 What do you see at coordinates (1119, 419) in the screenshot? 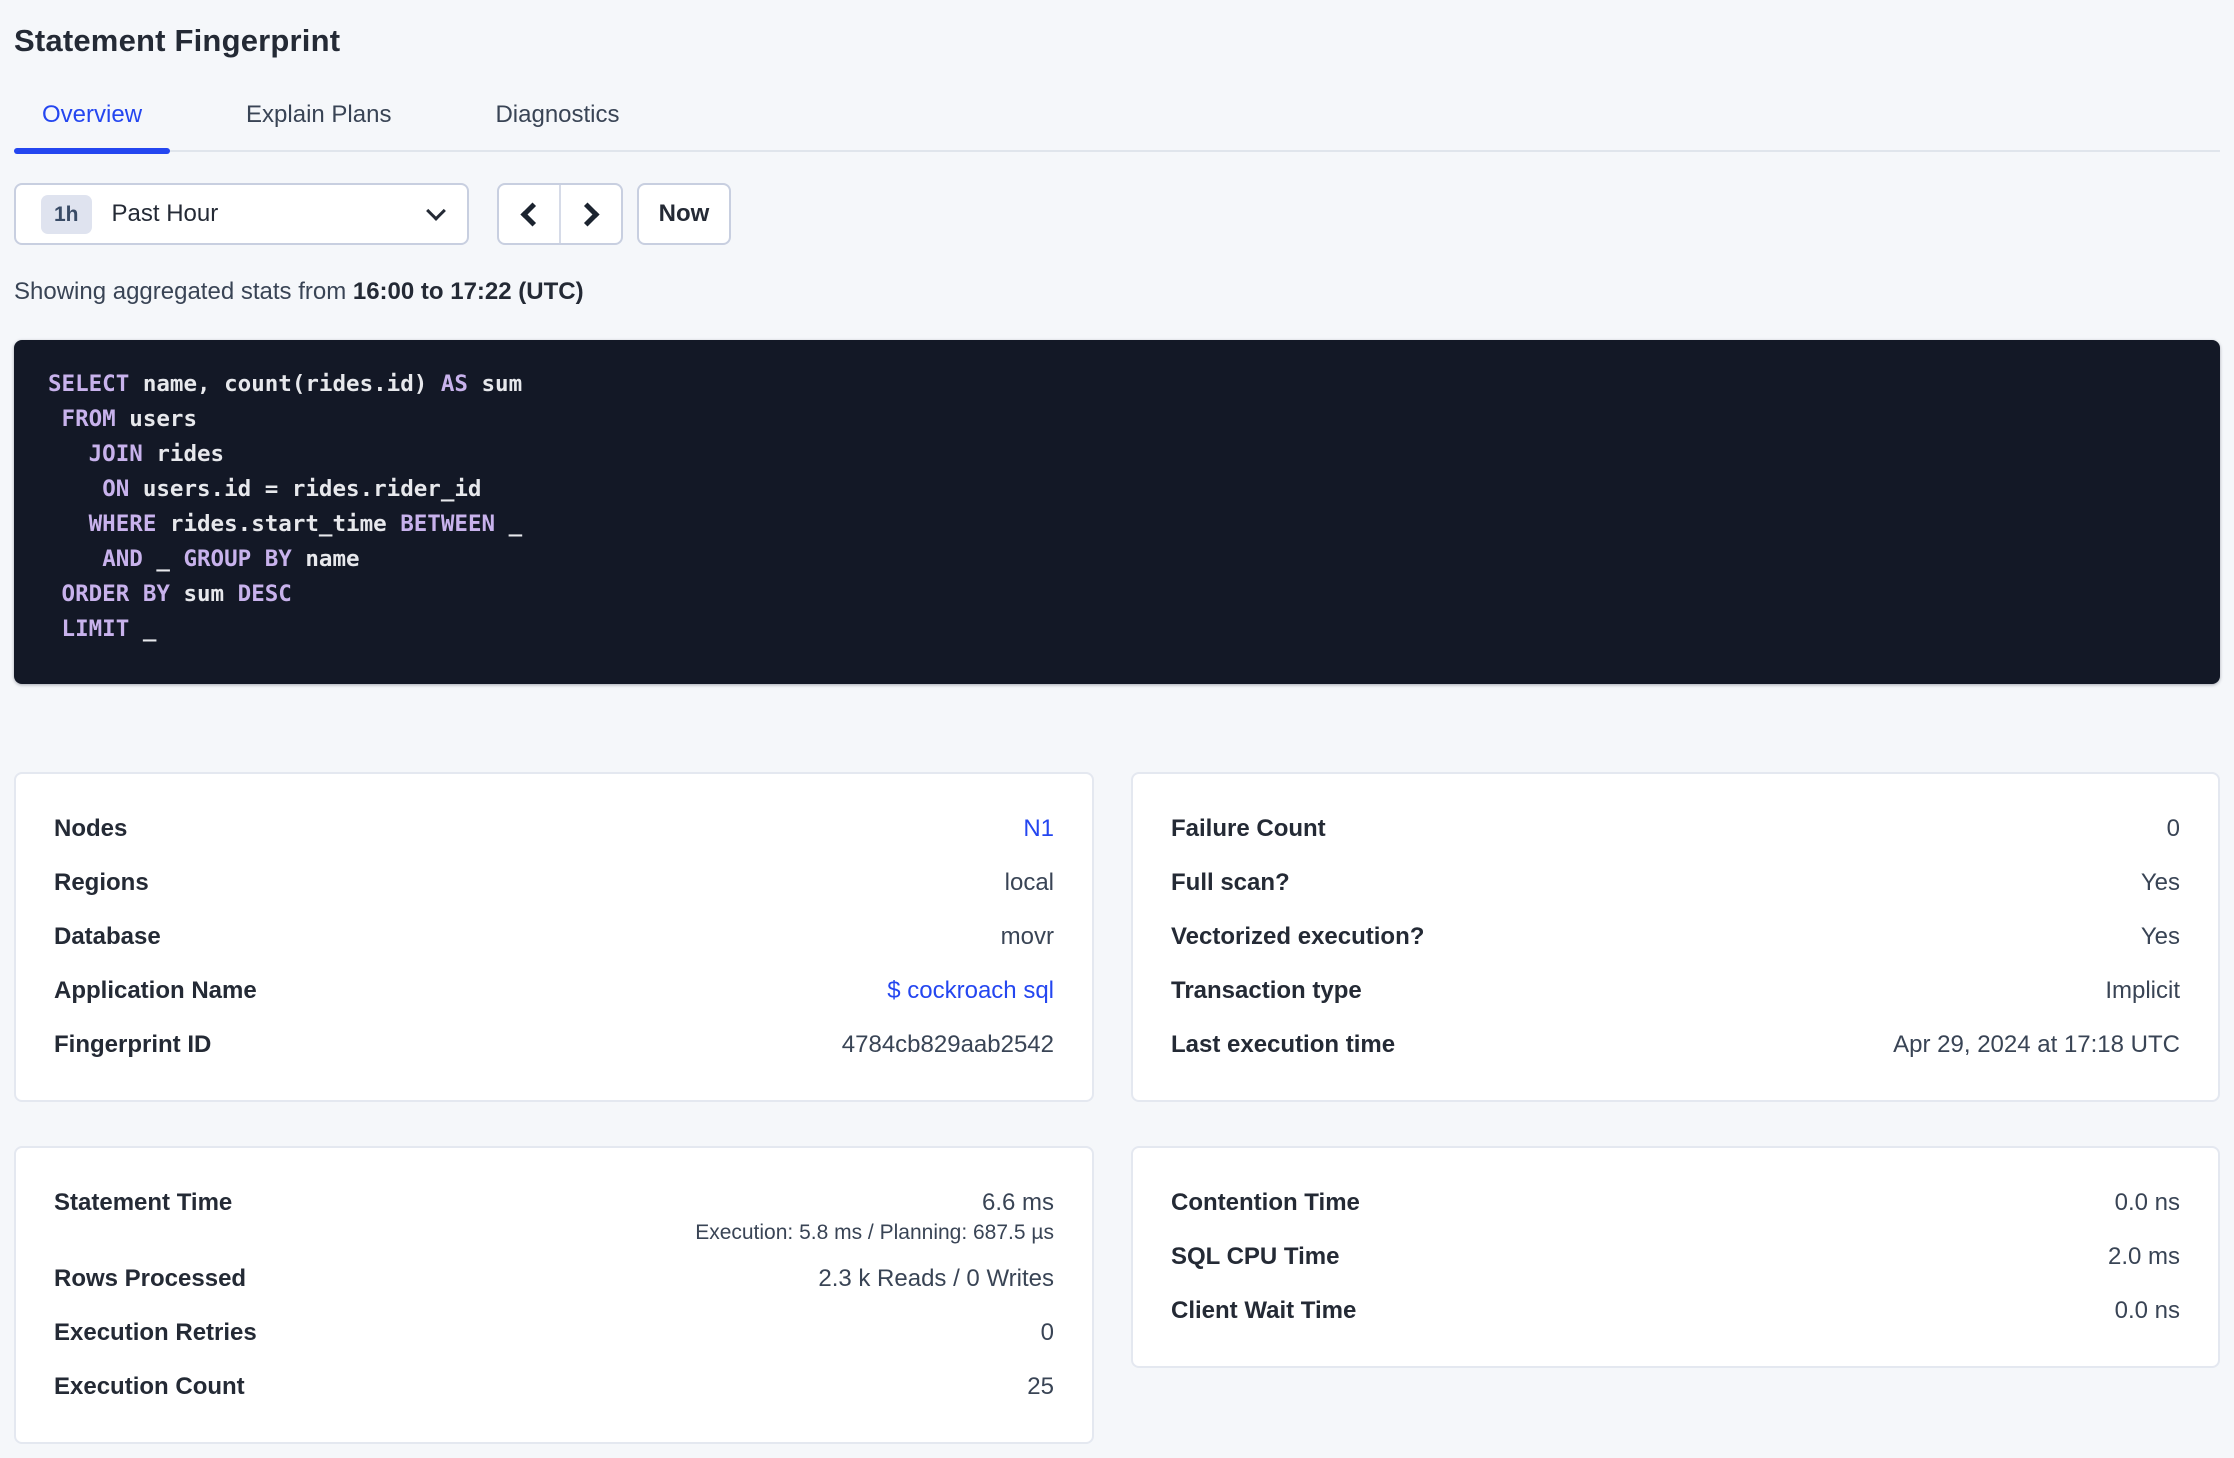
I see `sql-line: FROM users` at bounding box center [1119, 419].